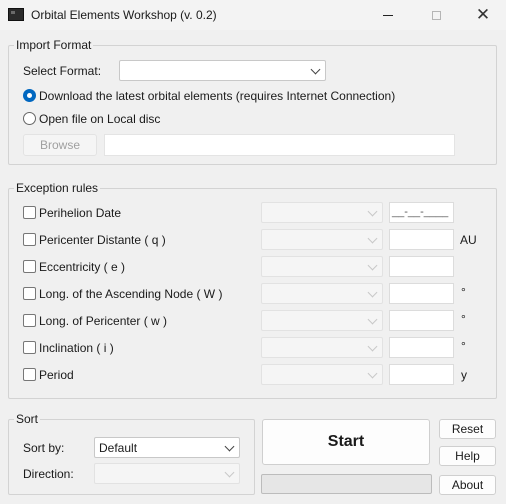  What do you see at coordinates (421, 239) in the screenshot?
I see `rule-field-pericenter-distance` at bounding box center [421, 239].